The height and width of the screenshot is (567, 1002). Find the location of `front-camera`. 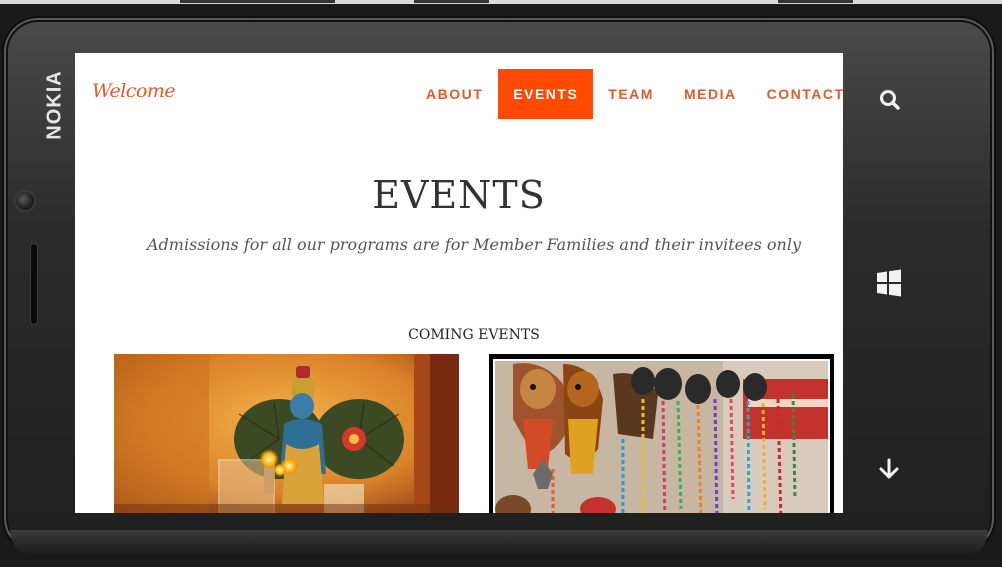

front-camera is located at coordinates (25, 201).